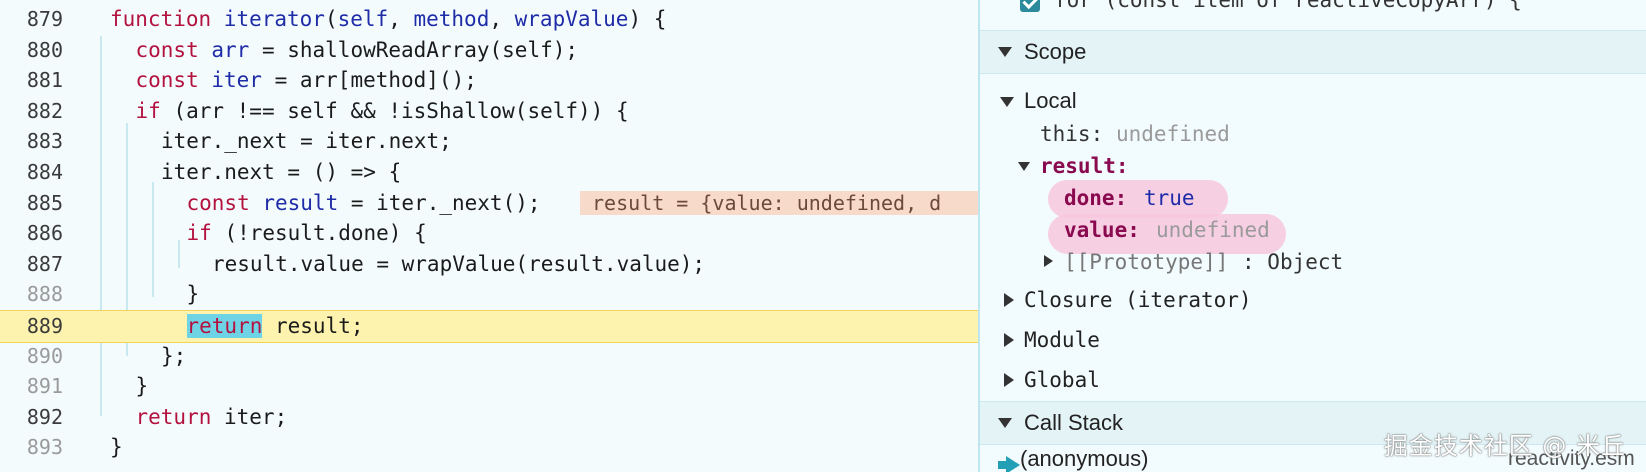 The height and width of the screenshot is (472, 1646). I want to click on breakpoint-item: for (const item of reactiveCopyArr) {, so click(1313, 9).